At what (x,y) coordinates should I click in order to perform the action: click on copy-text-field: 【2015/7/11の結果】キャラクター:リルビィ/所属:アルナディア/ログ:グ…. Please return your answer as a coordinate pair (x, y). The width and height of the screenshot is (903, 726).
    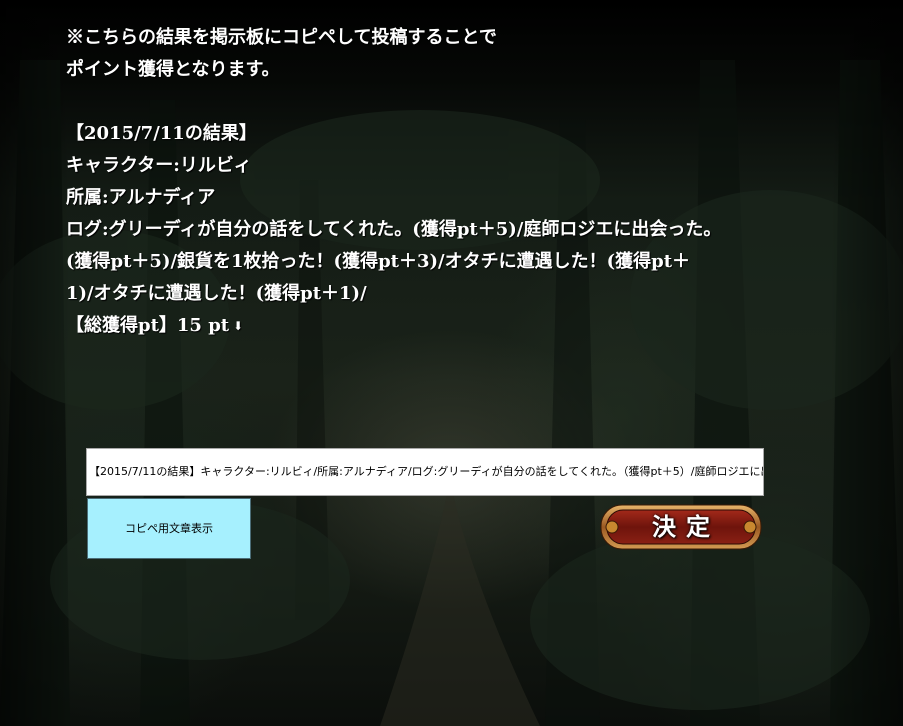
    Looking at the image, I should click on (425, 472).